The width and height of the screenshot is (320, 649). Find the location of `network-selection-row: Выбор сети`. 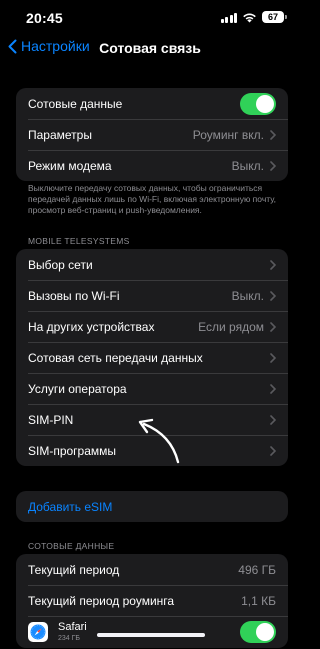

network-selection-row: Выбор сети is located at coordinates (152, 264).